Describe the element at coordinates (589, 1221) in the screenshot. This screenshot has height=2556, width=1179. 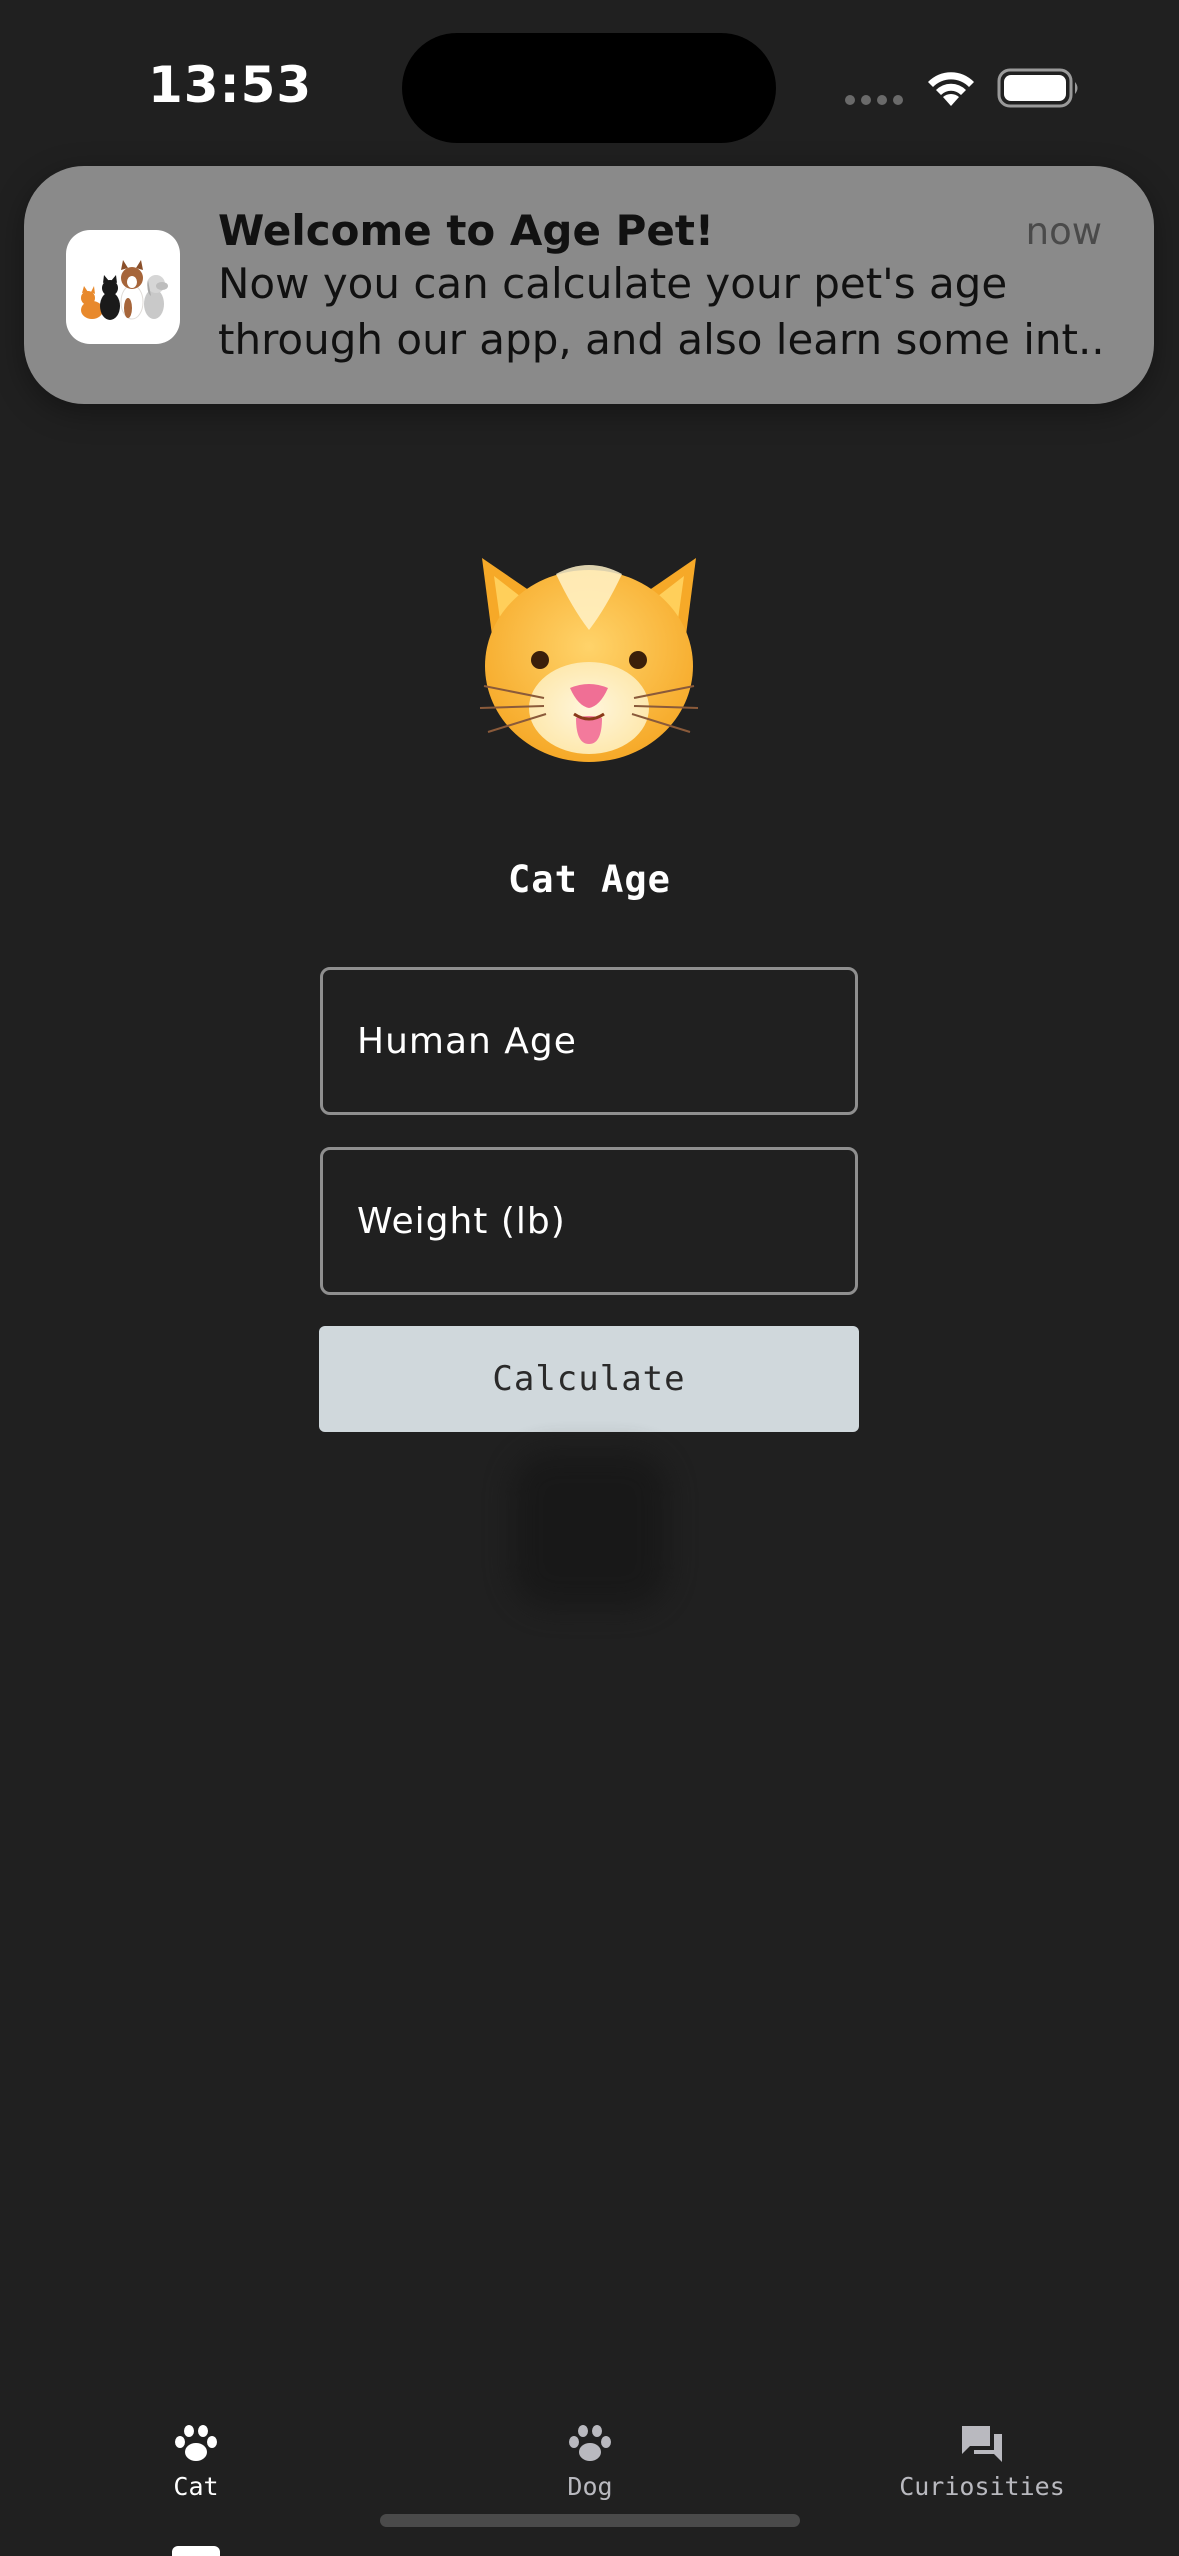
I see `weight-input` at that location.